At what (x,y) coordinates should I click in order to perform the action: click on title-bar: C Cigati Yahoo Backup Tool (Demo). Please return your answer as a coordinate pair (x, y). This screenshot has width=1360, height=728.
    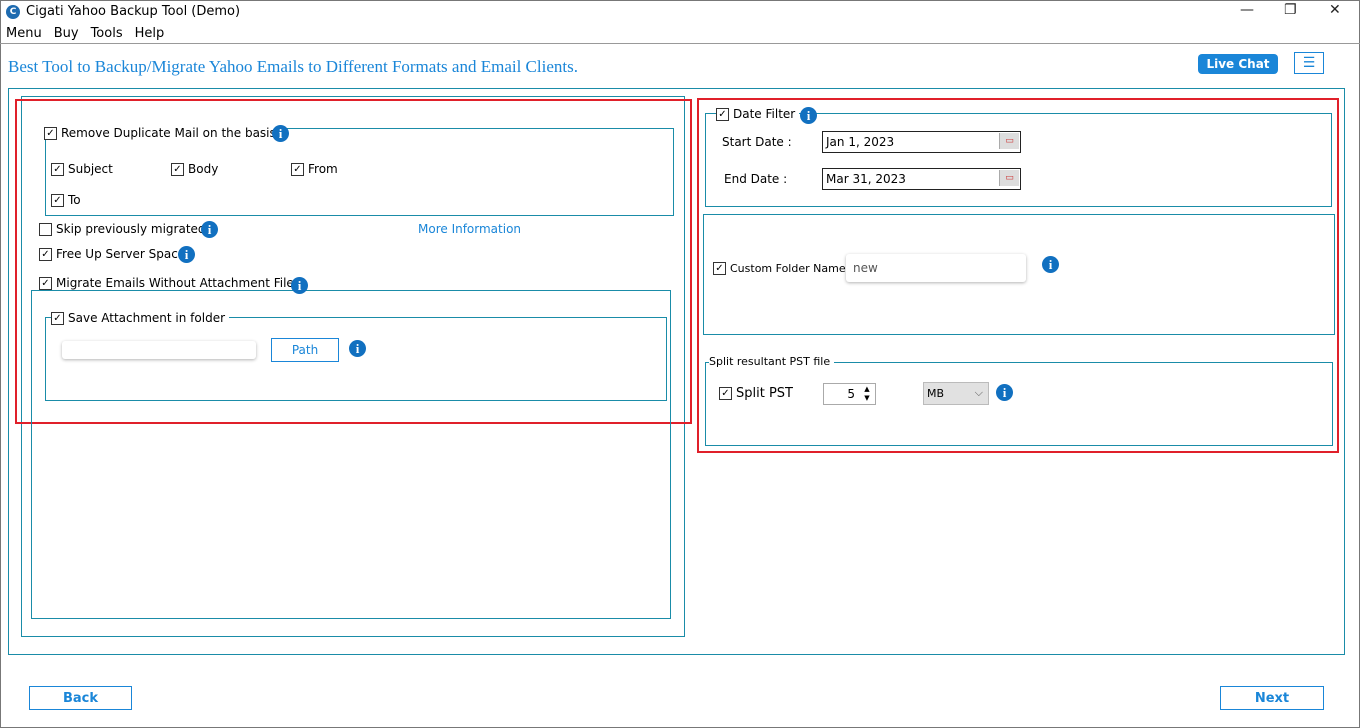
    Looking at the image, I should click on (123, 11).